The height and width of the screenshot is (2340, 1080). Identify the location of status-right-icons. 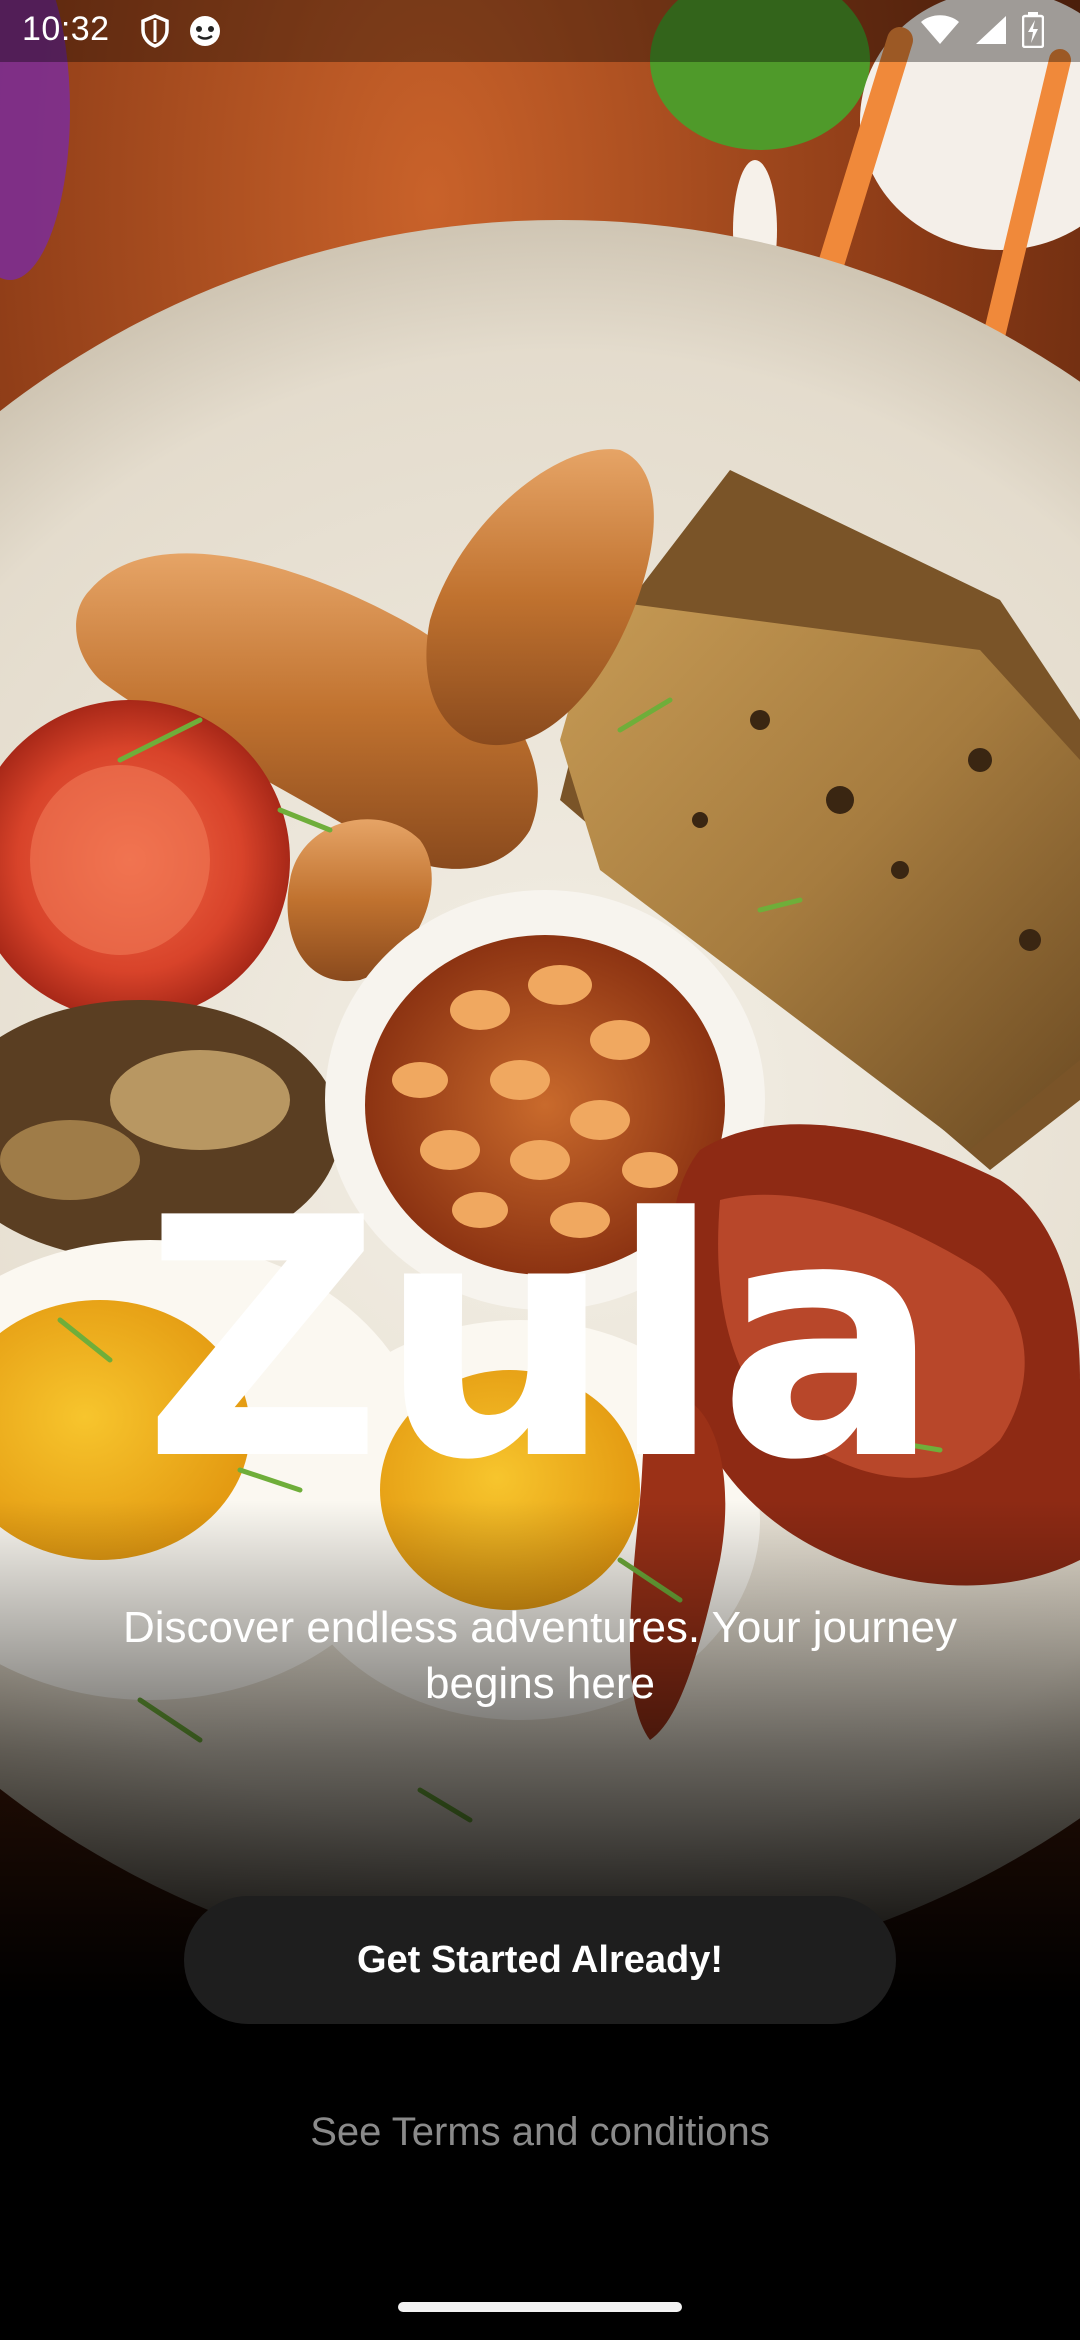
(982, 32).